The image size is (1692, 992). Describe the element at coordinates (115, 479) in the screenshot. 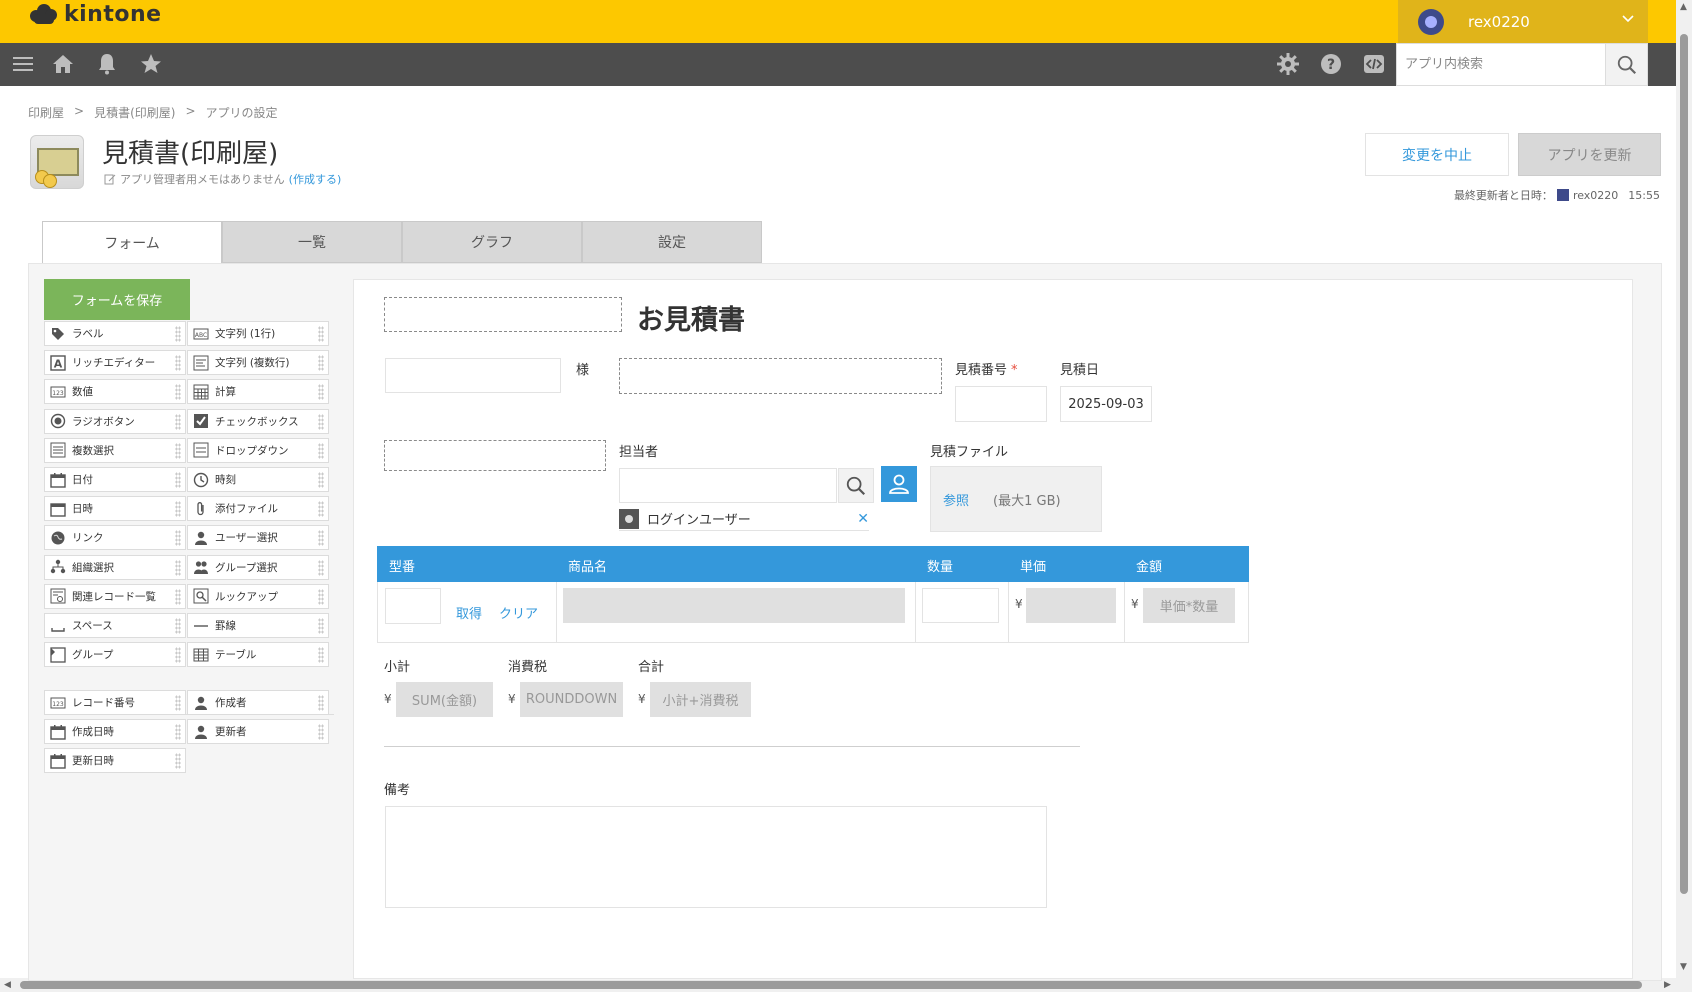

I see `palette-item: 日付` at that location.